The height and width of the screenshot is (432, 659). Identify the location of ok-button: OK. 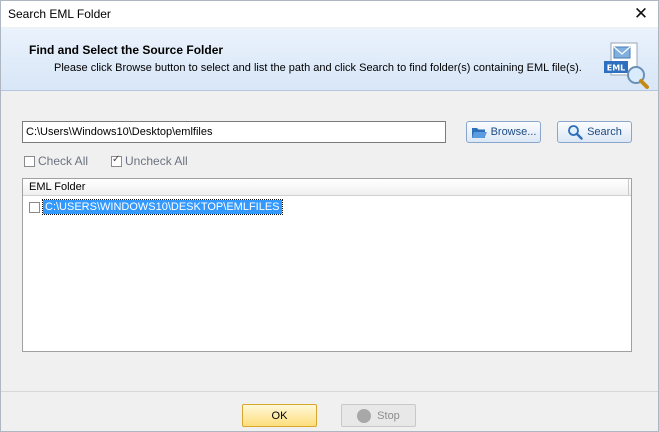
(279, 415).